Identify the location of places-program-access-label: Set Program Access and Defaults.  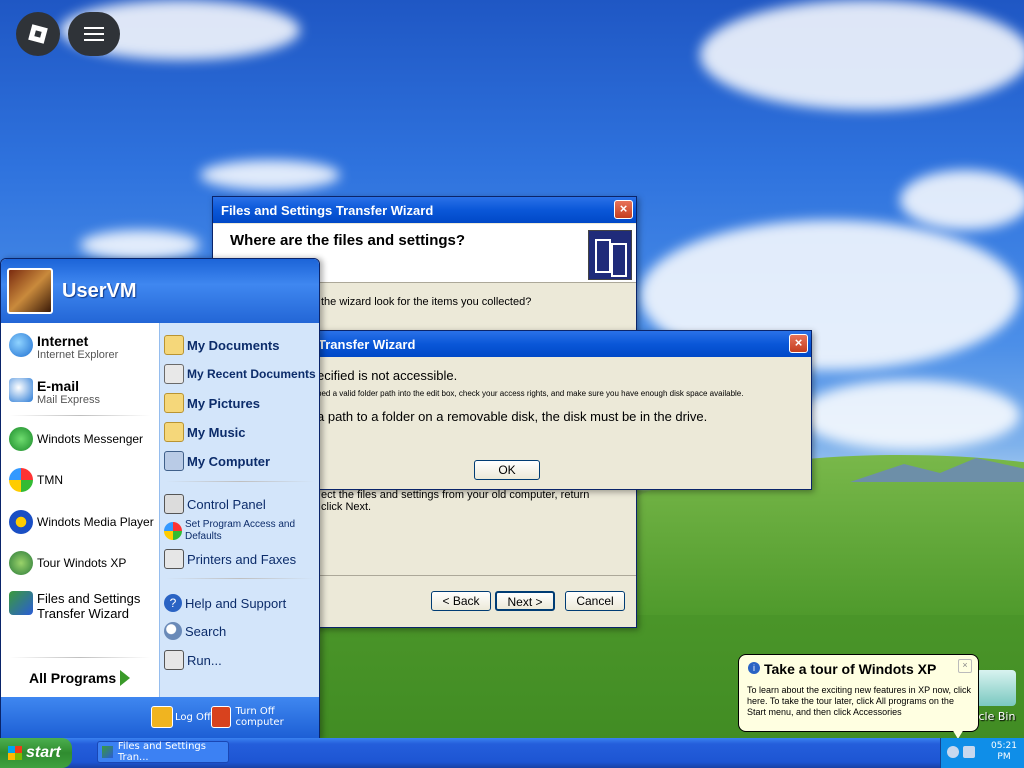
(240, 530).